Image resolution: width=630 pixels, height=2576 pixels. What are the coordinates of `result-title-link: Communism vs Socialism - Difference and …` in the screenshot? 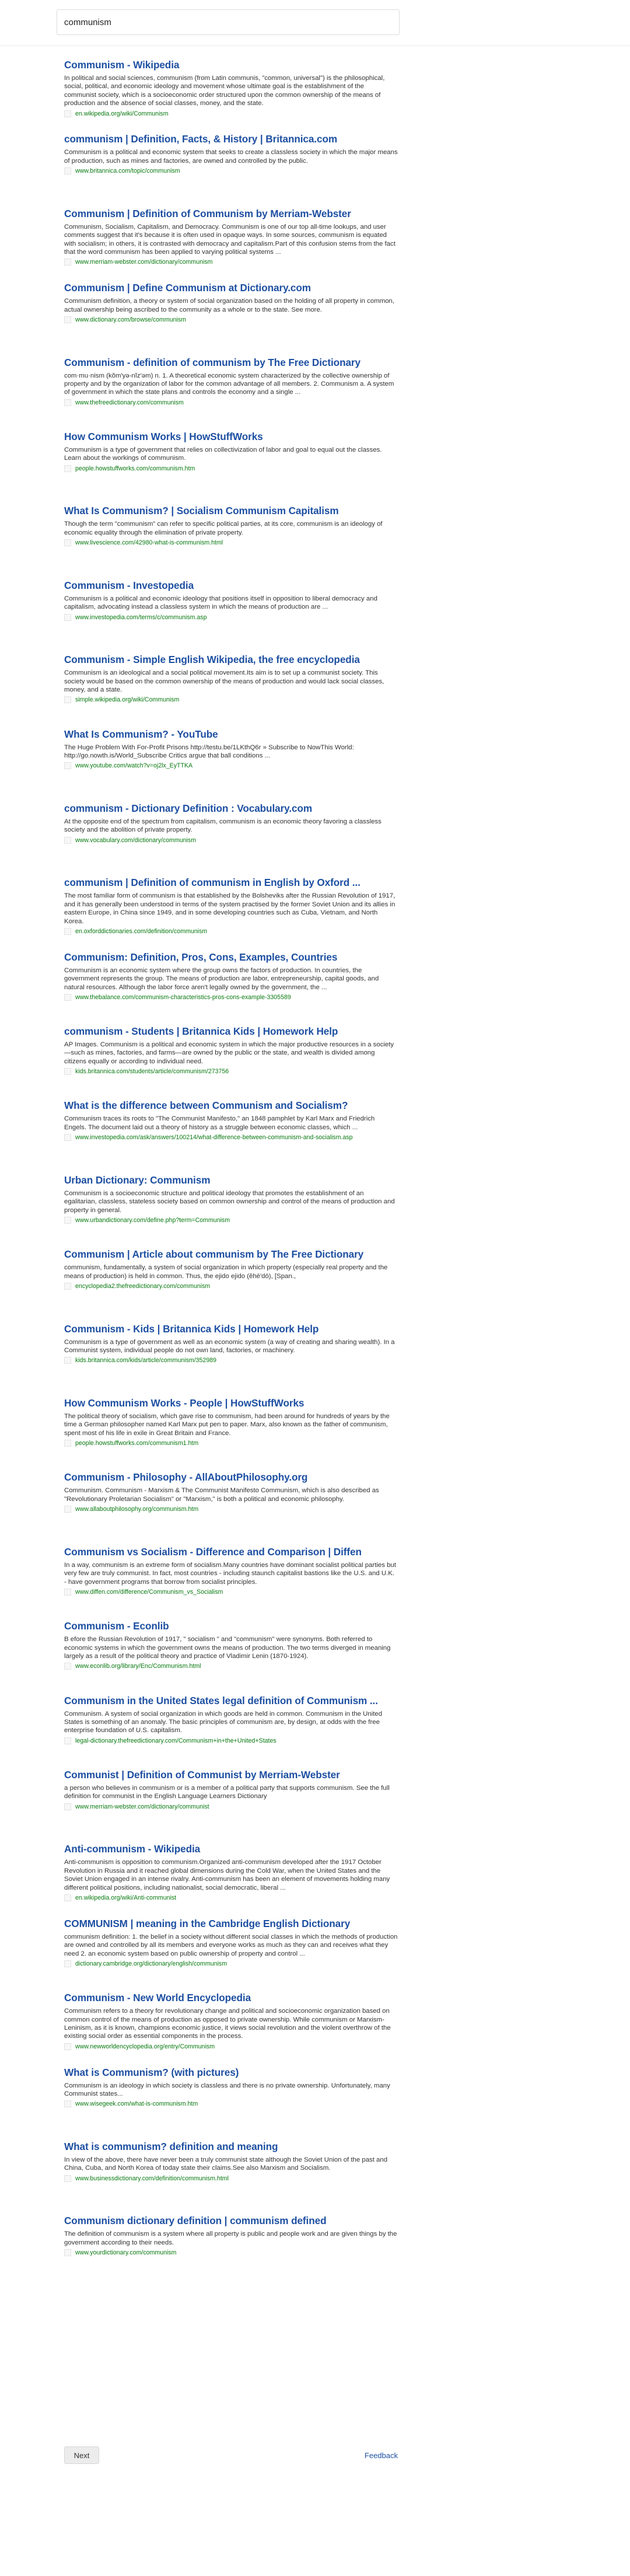 It's located at (231, 1552).